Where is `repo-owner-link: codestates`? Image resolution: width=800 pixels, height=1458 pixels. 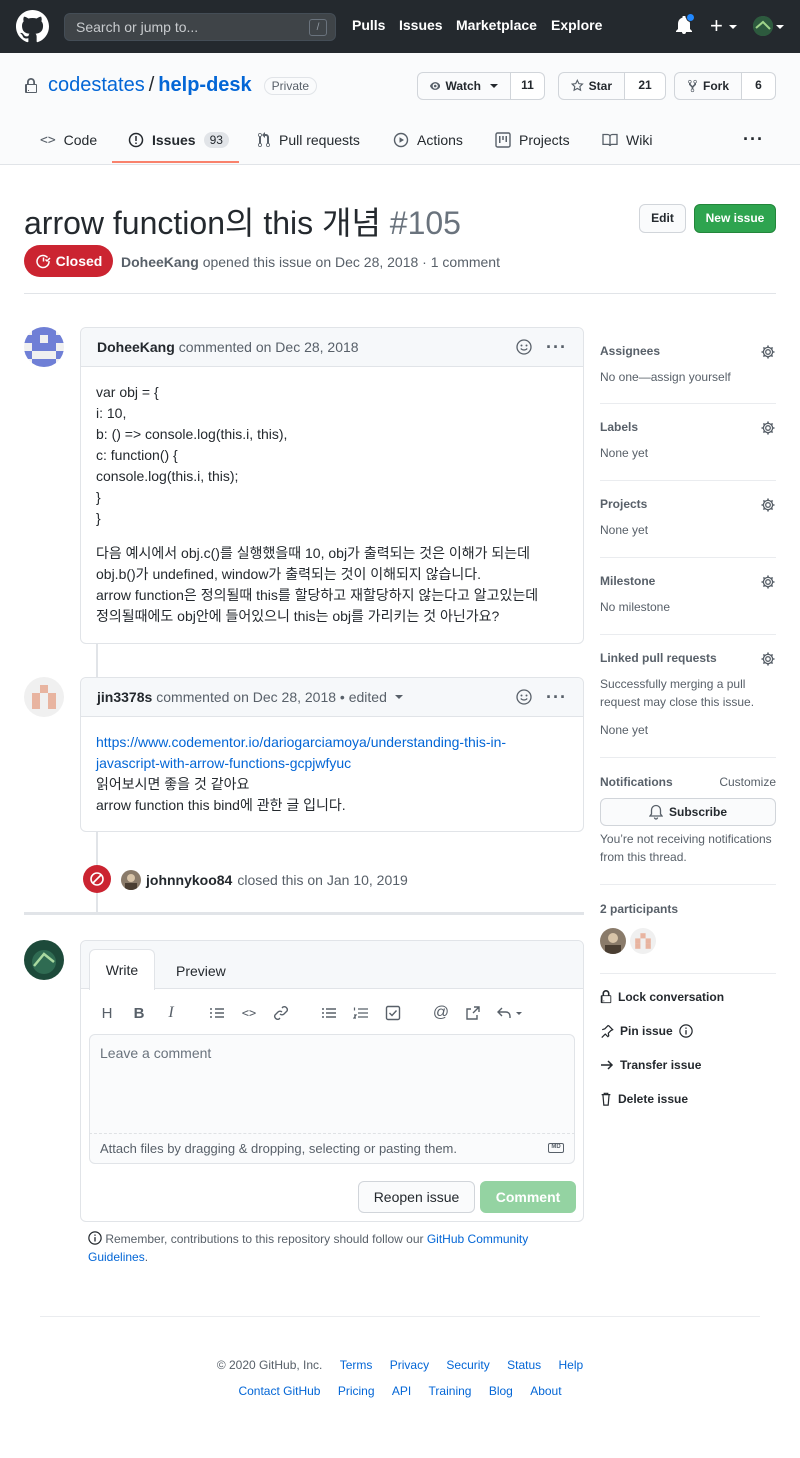
repo-owner-link: codestates is located at coordinates (96, 85).